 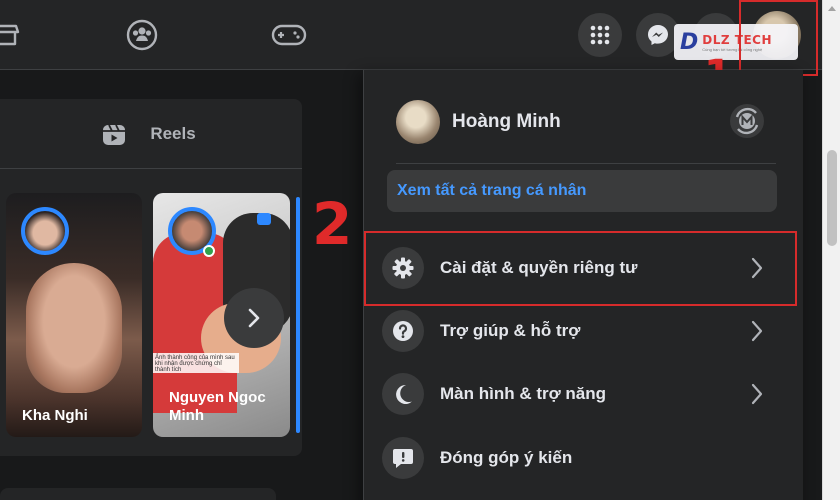 What do you see at coordinates (289, 35) in the screenshot?
I see `gaming-icon` at bounding box center [289, 35].